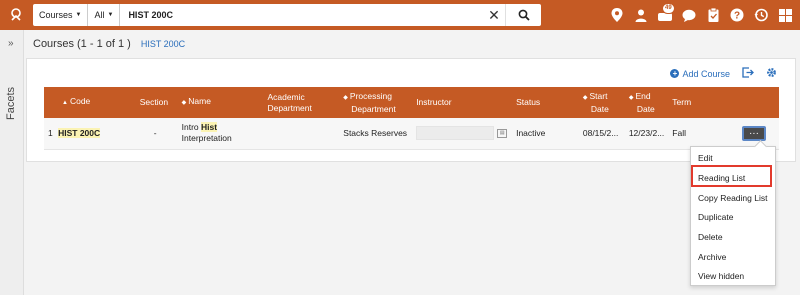  What do you see at coordinates (545, 102) in the screenshot?
I see `column-header-status: Status` at bounding box center [545, 102].